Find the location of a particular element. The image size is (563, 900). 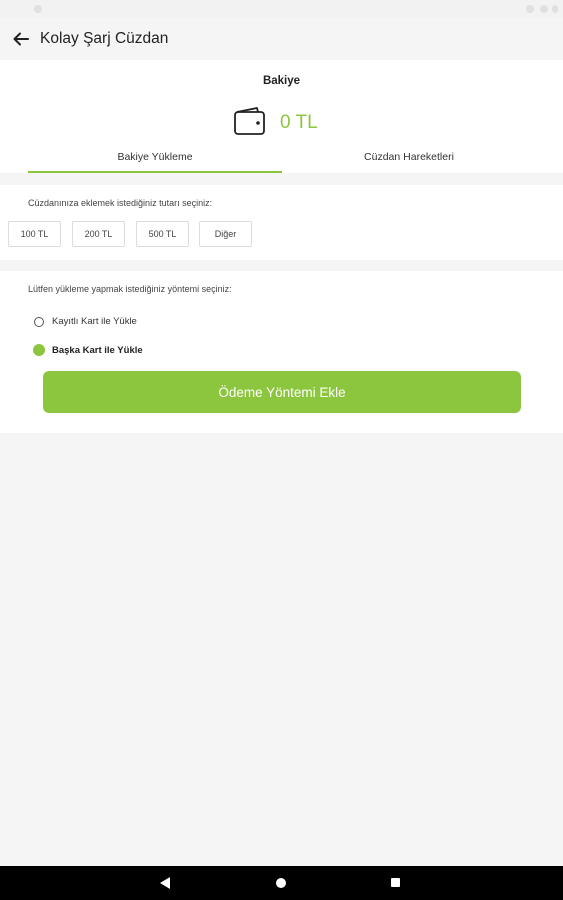

system-nav-bar is located at coordinates (281, 883).